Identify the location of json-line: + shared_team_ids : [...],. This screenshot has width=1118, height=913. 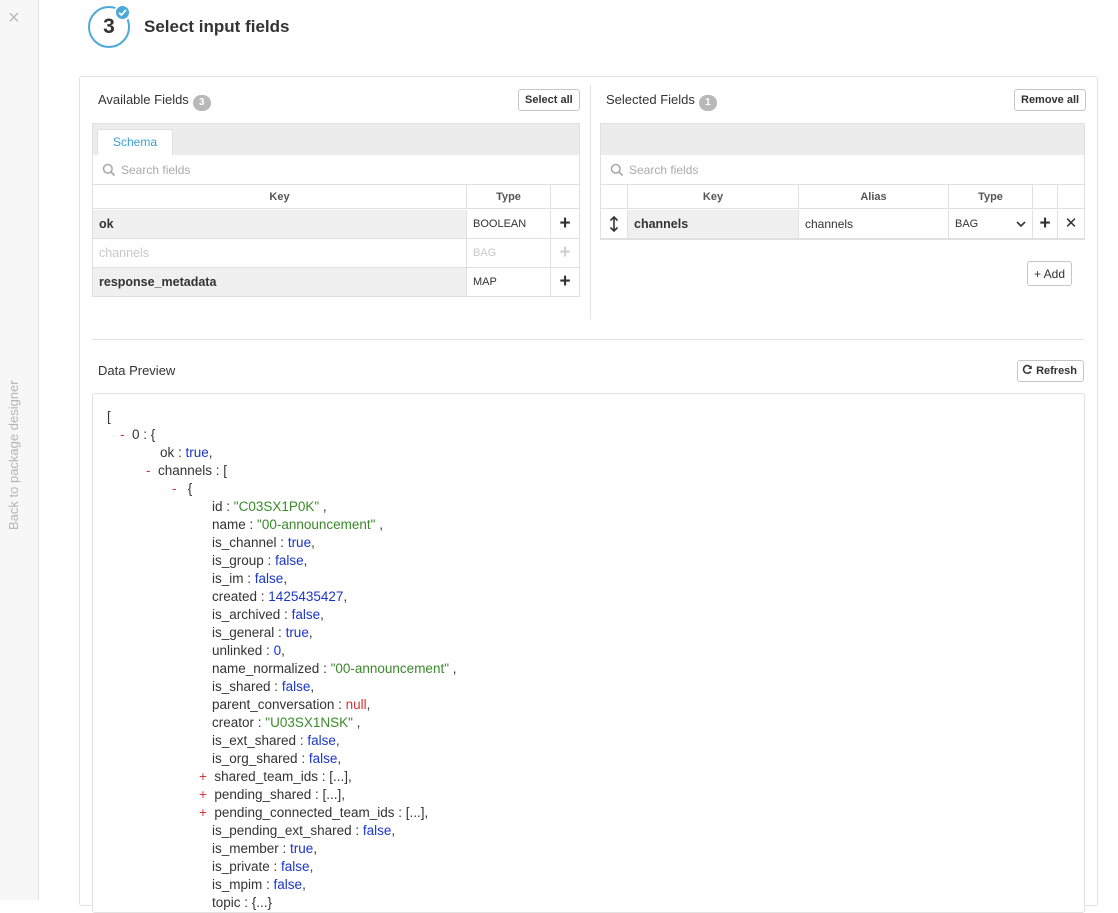
(275, 776).